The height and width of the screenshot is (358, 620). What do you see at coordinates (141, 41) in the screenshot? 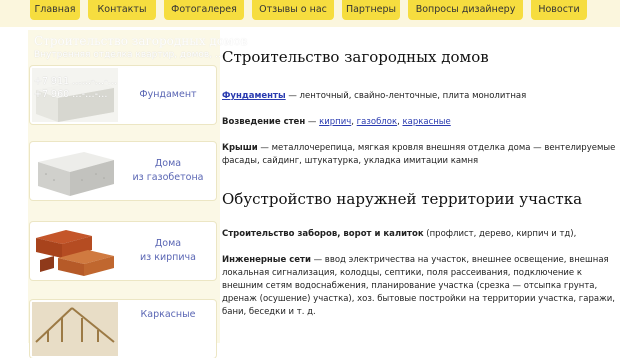
I see `site-title: Строительство загородных домов` at bounding box center [141, 41].